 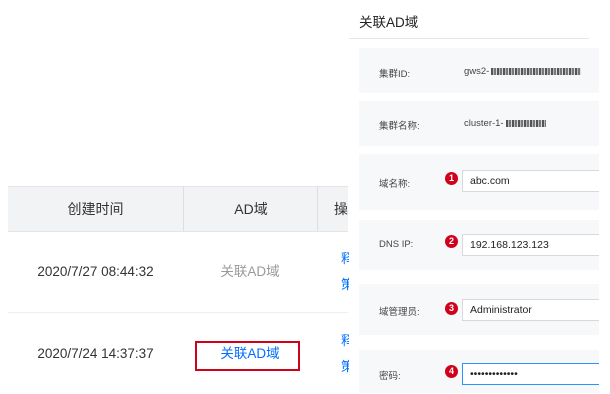 What do you see at coordinates (250, 209) in the screenshot?
I see `column-header-ad-domain: AD域` at bounding box center [250, 209].